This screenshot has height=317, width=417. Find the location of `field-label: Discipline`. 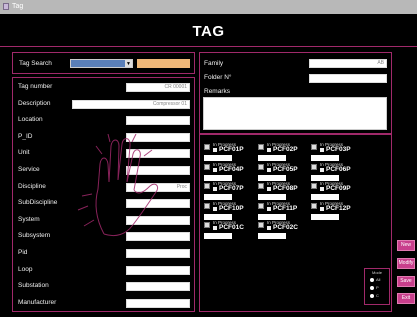

field-label: Discipline is located at coordinates (32, 186).